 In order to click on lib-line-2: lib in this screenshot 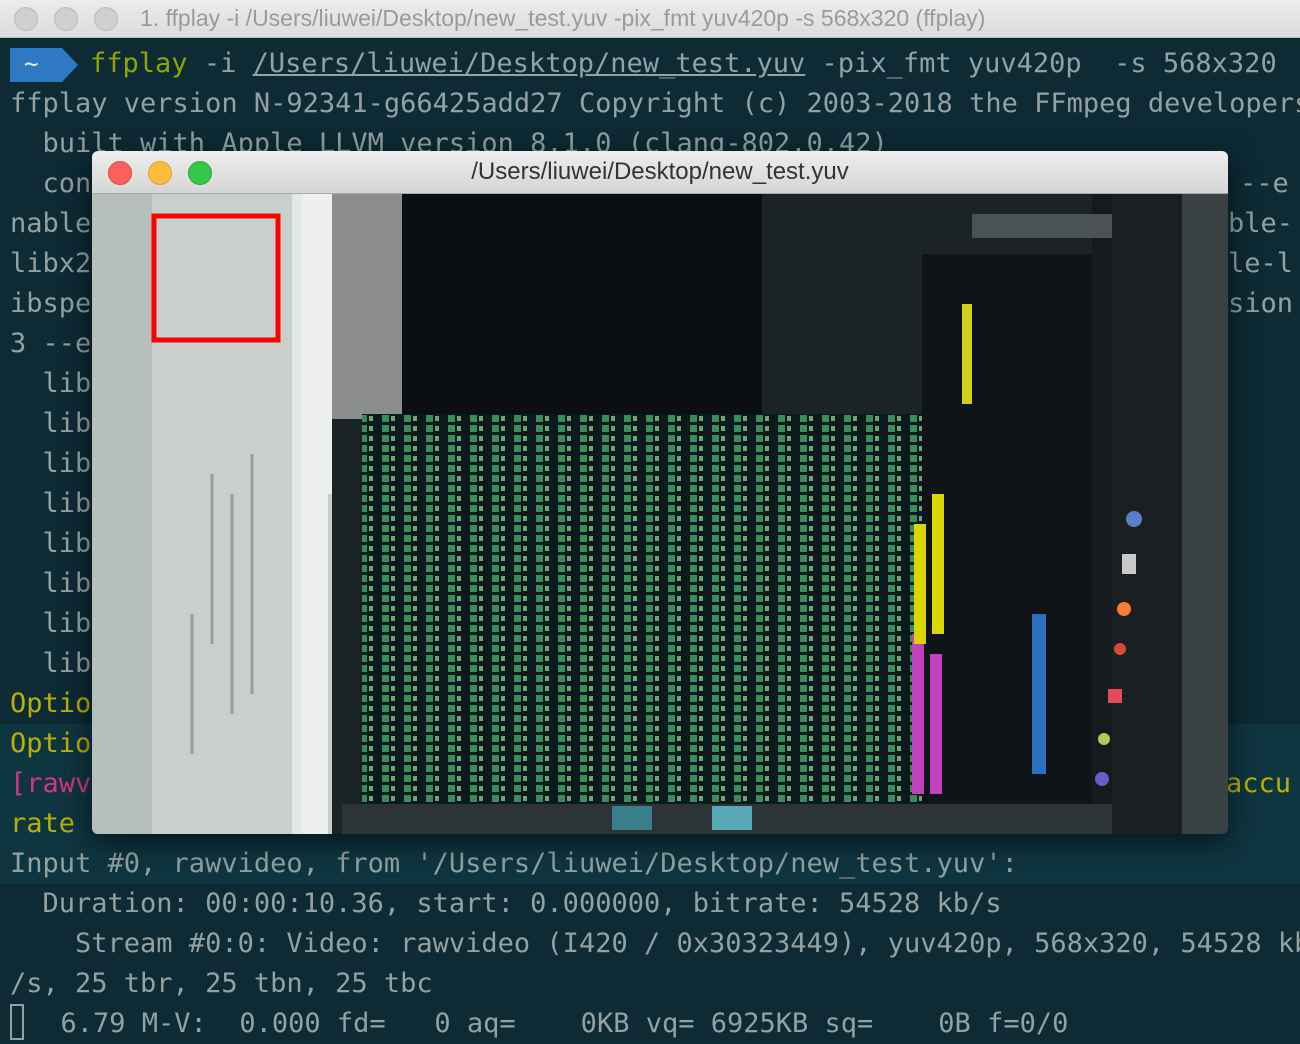, I will do `click(51, 423)`.